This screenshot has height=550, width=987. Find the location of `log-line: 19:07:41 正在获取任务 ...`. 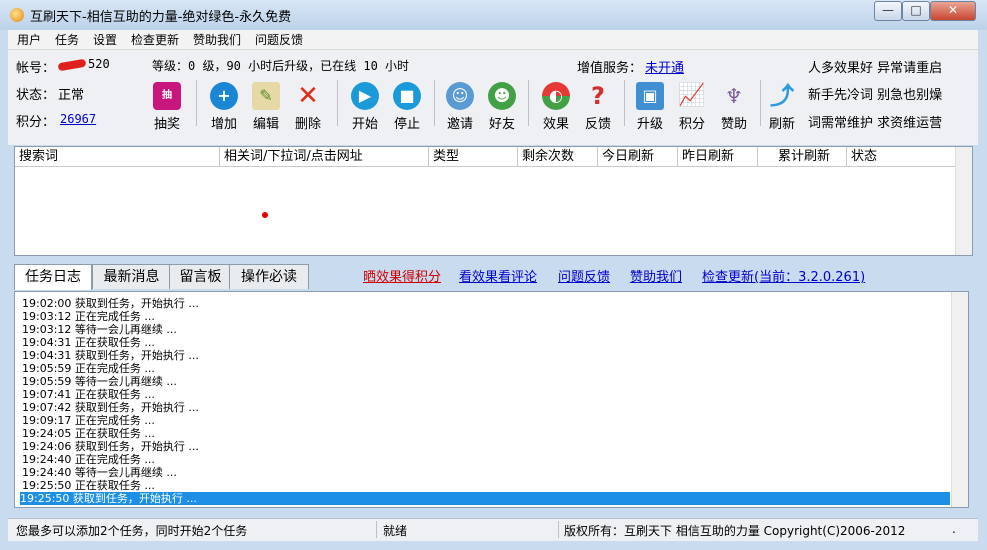

log-line: 19:07:41 正在获取任务 ... is located at coordinates (88, 394).